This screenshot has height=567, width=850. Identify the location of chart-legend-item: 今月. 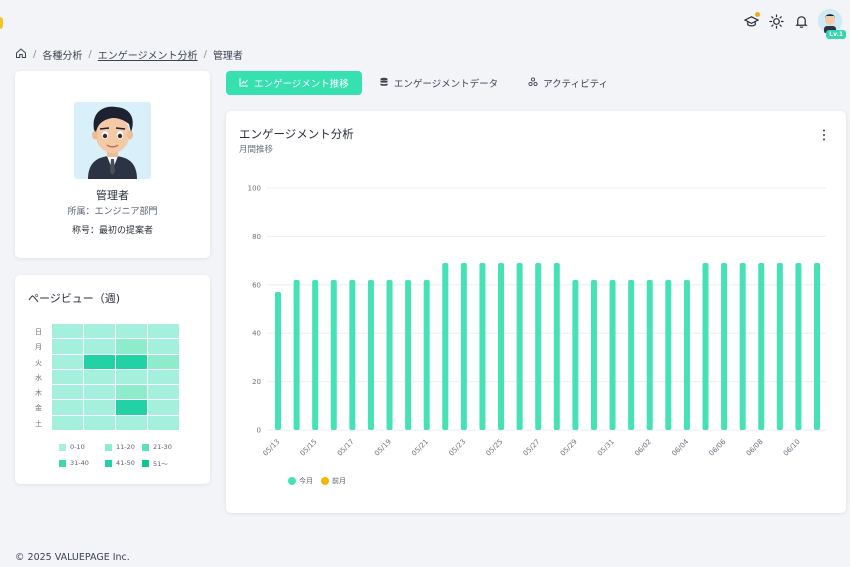
(300, 481).